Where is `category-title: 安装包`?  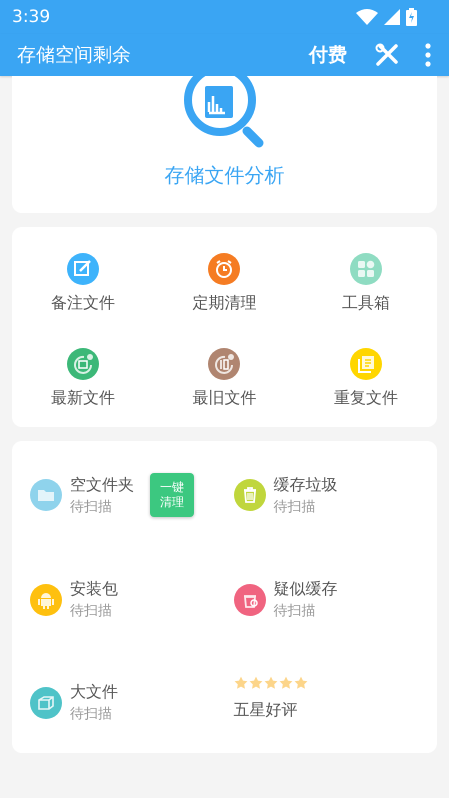 category-title: 安装包 is located at coordinates (94, 589).